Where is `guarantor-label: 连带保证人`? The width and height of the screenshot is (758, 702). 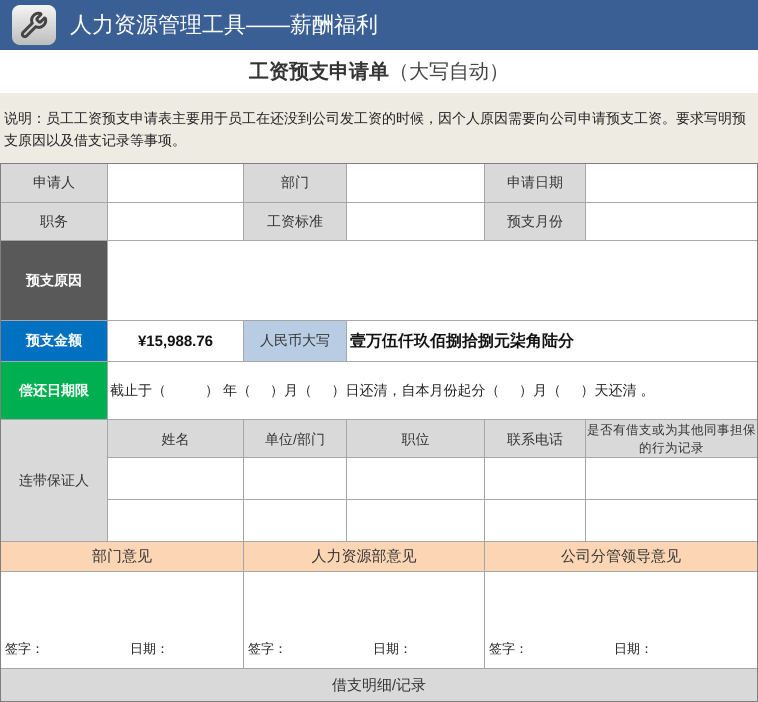
guarantor-label: 连带保证人 is located at coordinates (54, 480).